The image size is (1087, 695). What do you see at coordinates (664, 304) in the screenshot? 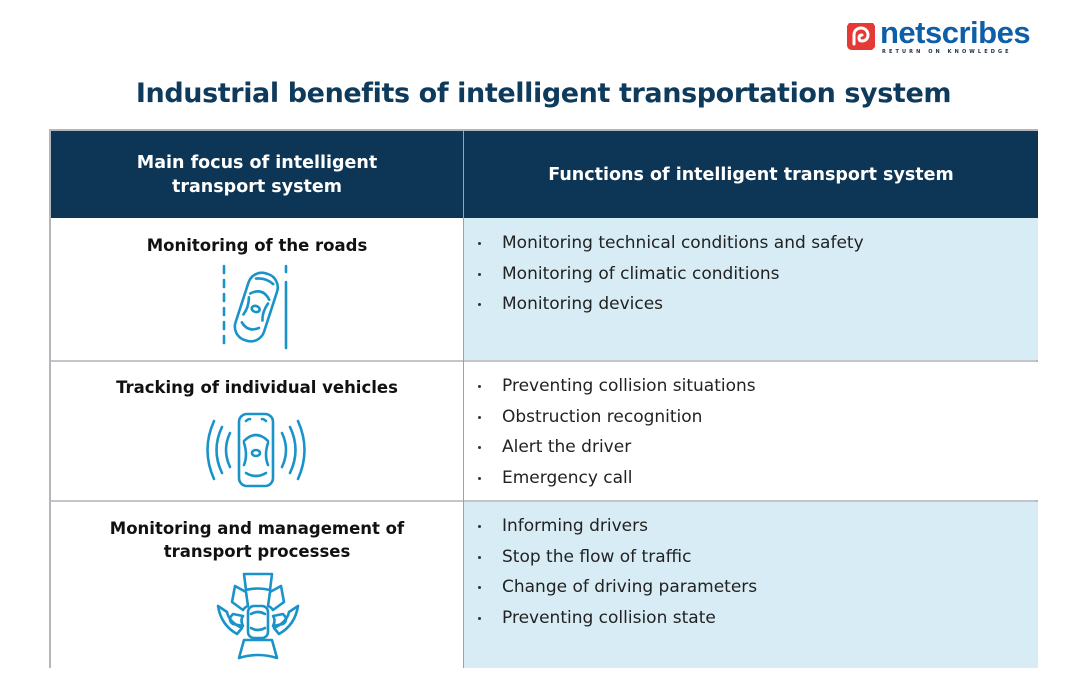
I see `list-item: Monitoring devices` at bounding box center [664, 304].